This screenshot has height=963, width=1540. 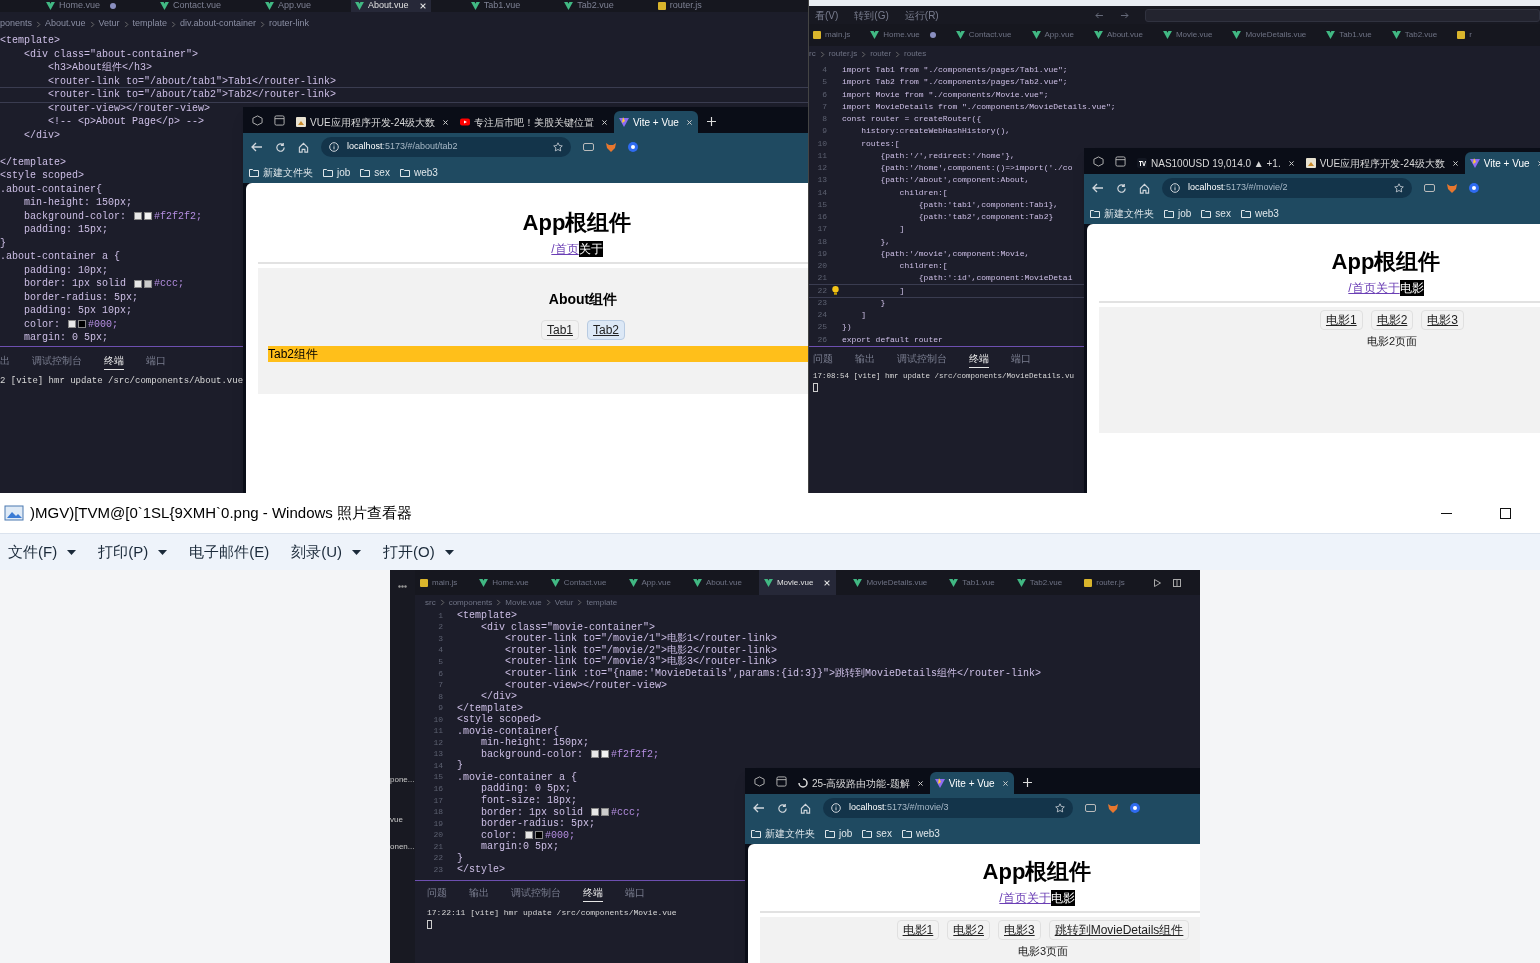 I want to click on breadcrumb-item: Movie.vue, so click(x=523, y=602).